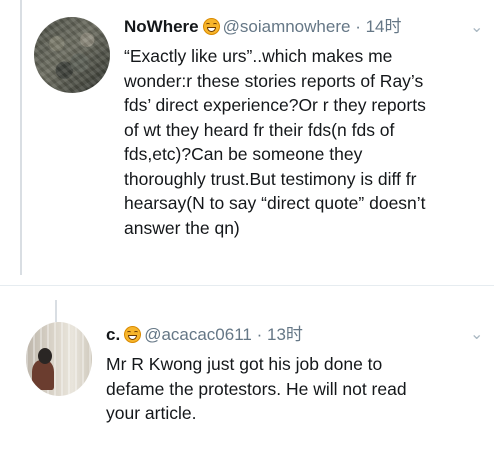 This screenshot has height=457, width=494. I want to click on user-handle: @soiamnowhere, so click(287, 26).